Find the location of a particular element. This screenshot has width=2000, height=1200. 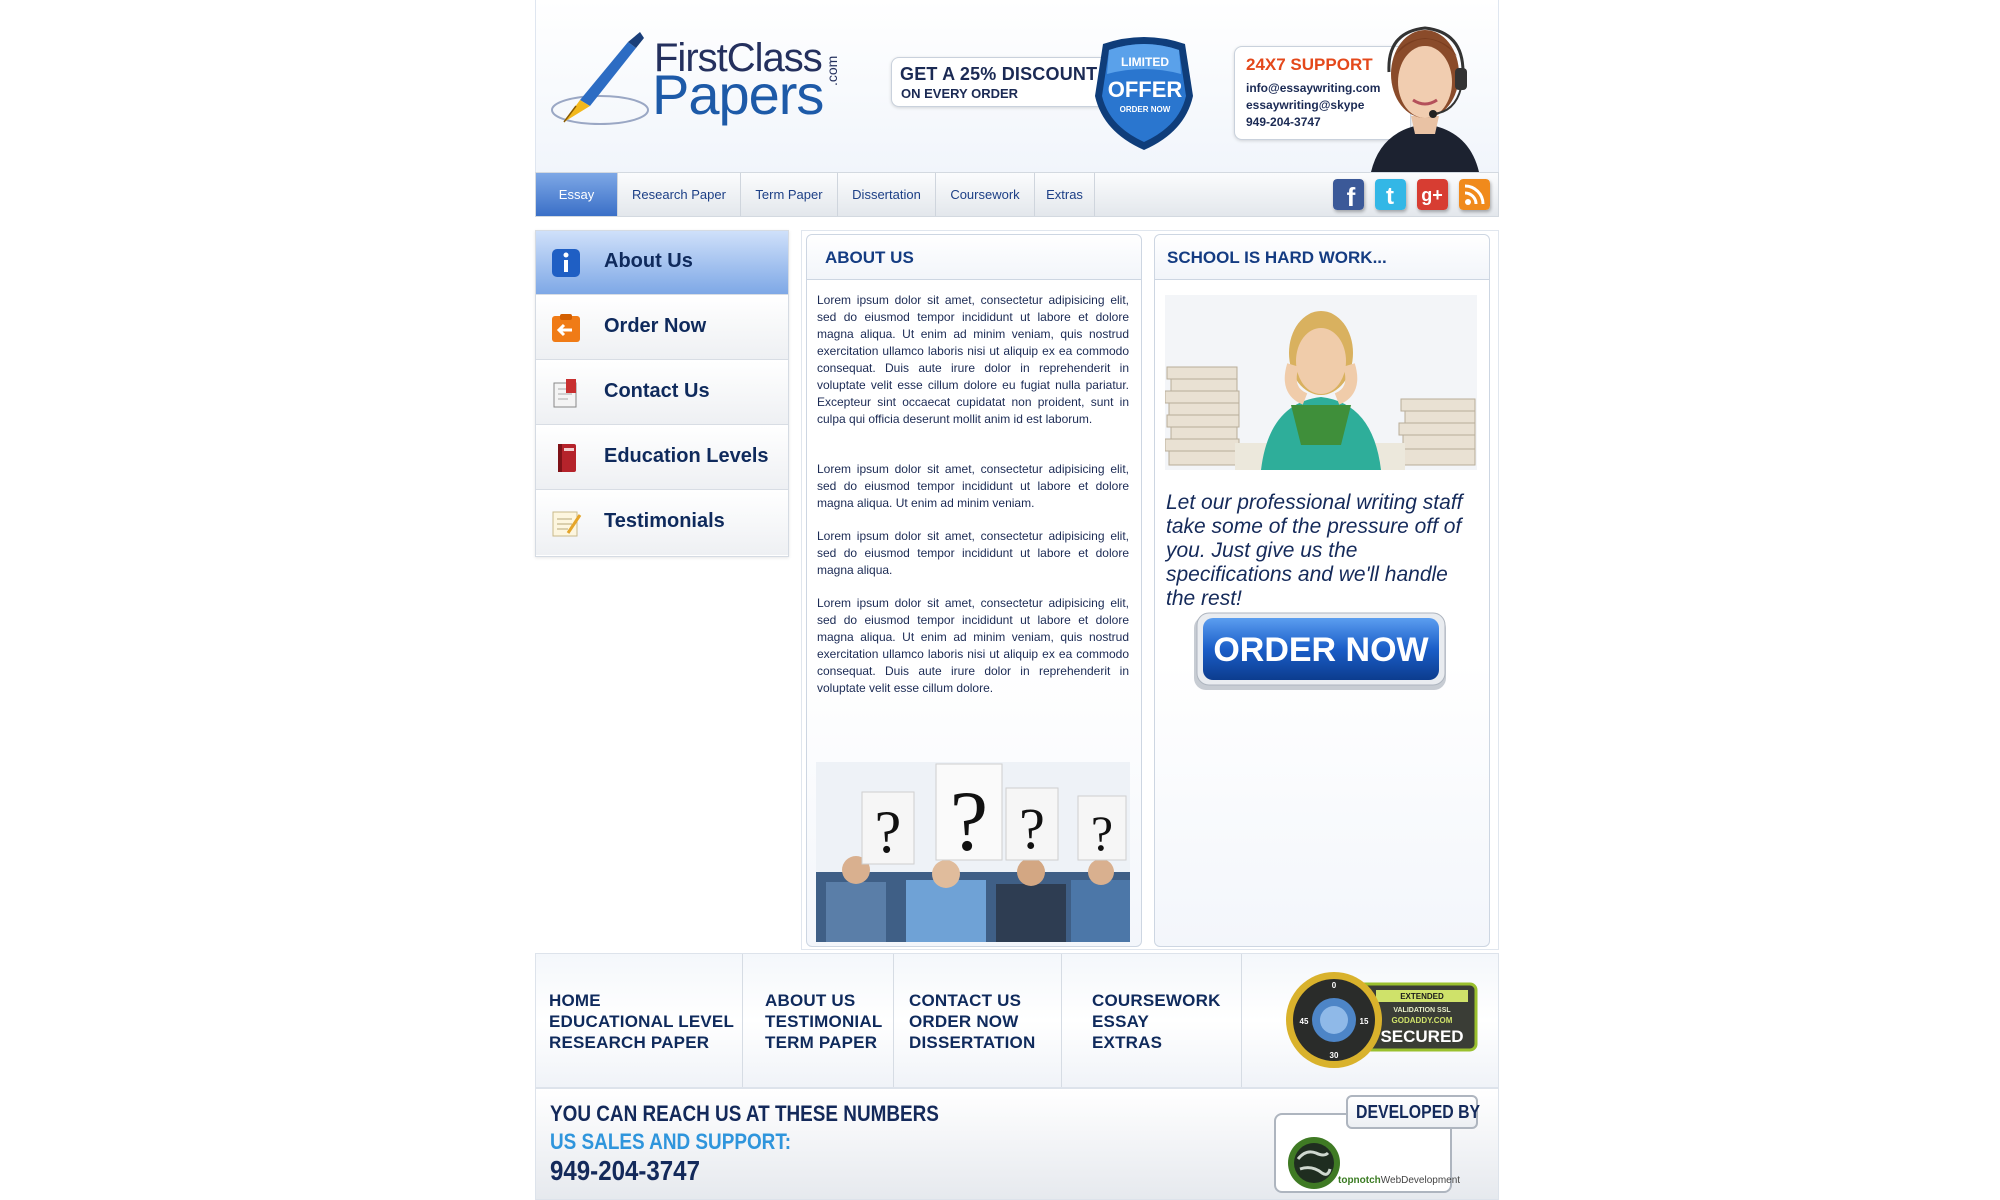

offer-badge-line3: ORDER NOW is located at coordinates (1145, 109).